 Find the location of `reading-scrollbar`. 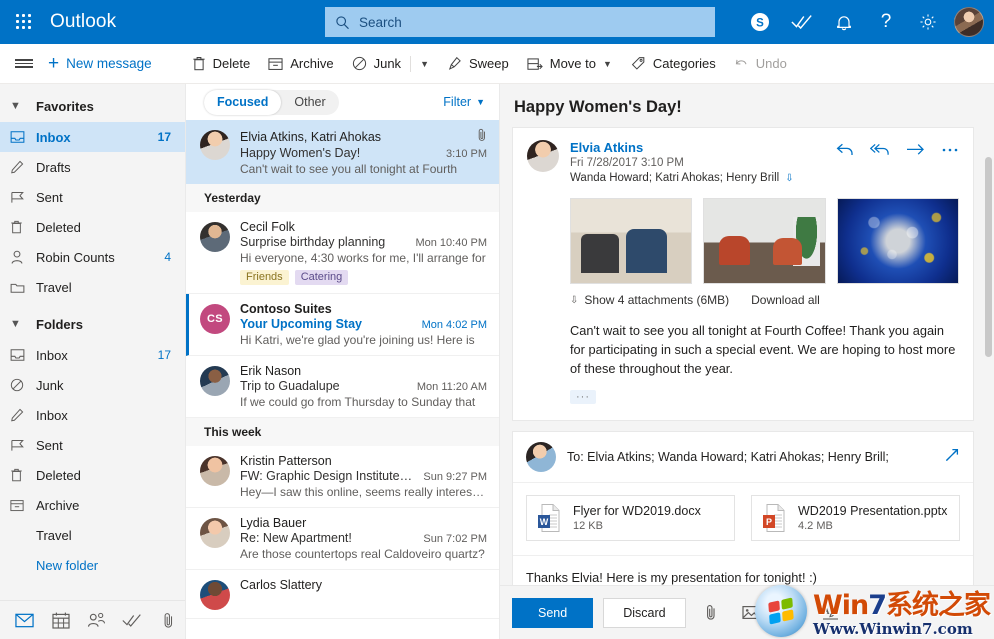

reading-scrollbar is located at coordinates (988, 367).